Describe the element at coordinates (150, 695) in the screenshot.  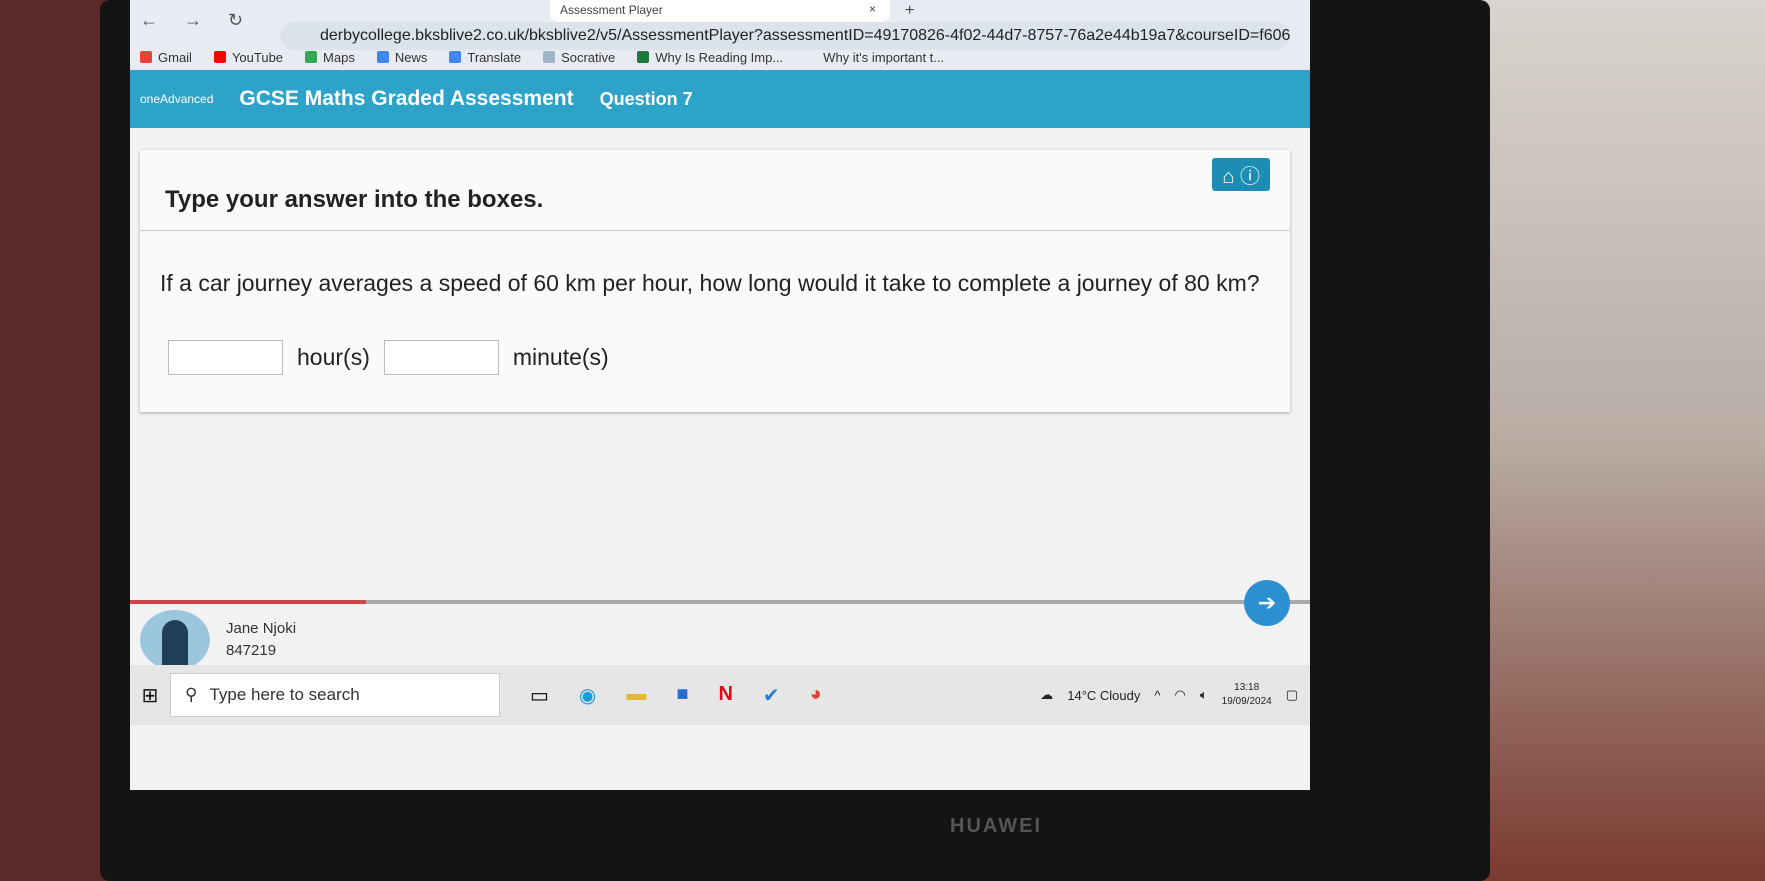
I see `windows-start-icon: ⊞` at that location.